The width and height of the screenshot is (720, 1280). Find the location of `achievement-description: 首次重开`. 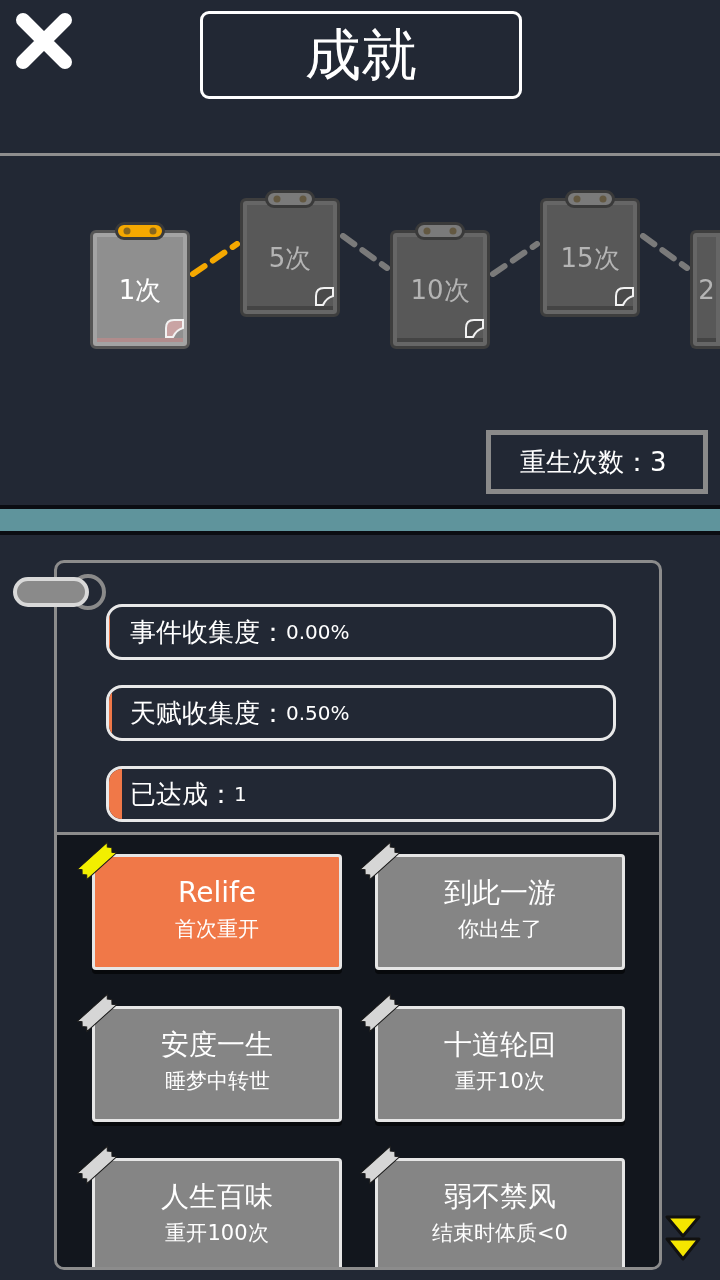

achievement-description: 首次重开 is located at coordinates (217, 929).